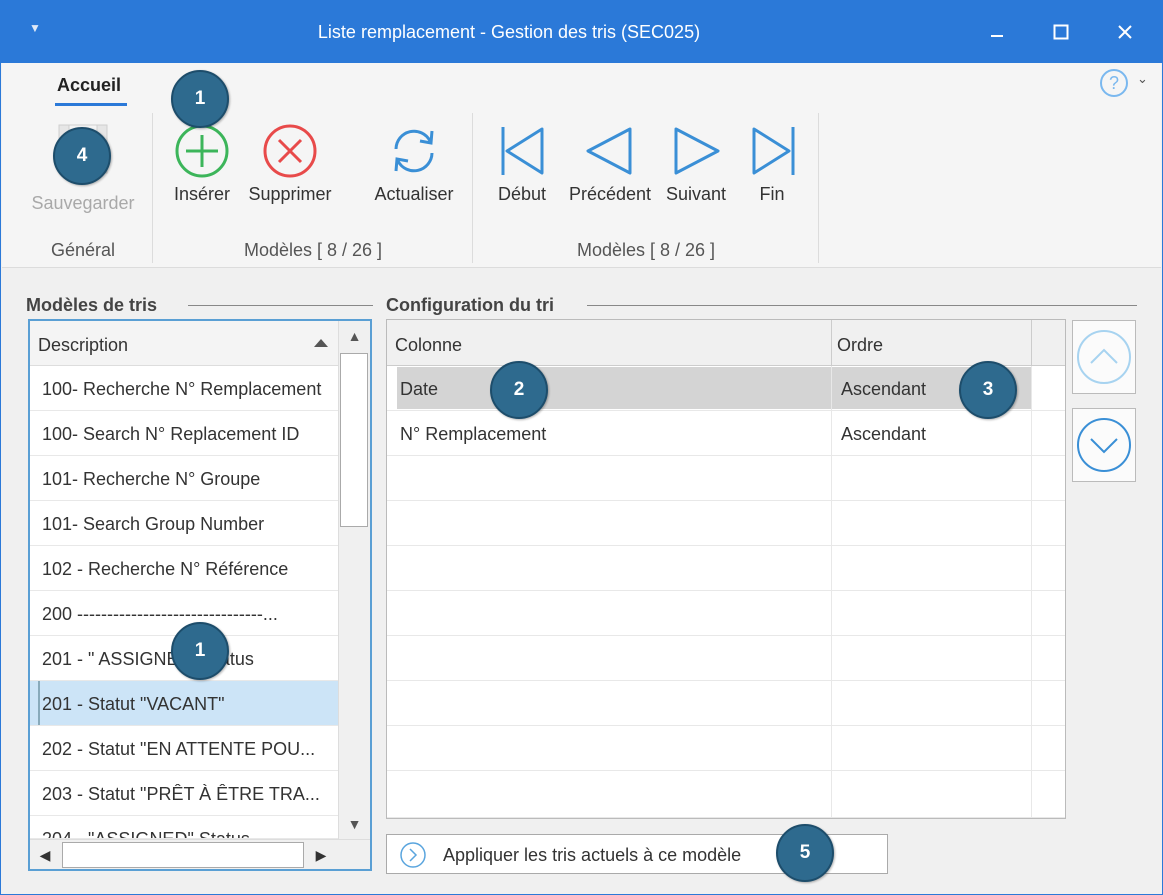  I want to click on previous-label: Précédent, so click(610, 194).